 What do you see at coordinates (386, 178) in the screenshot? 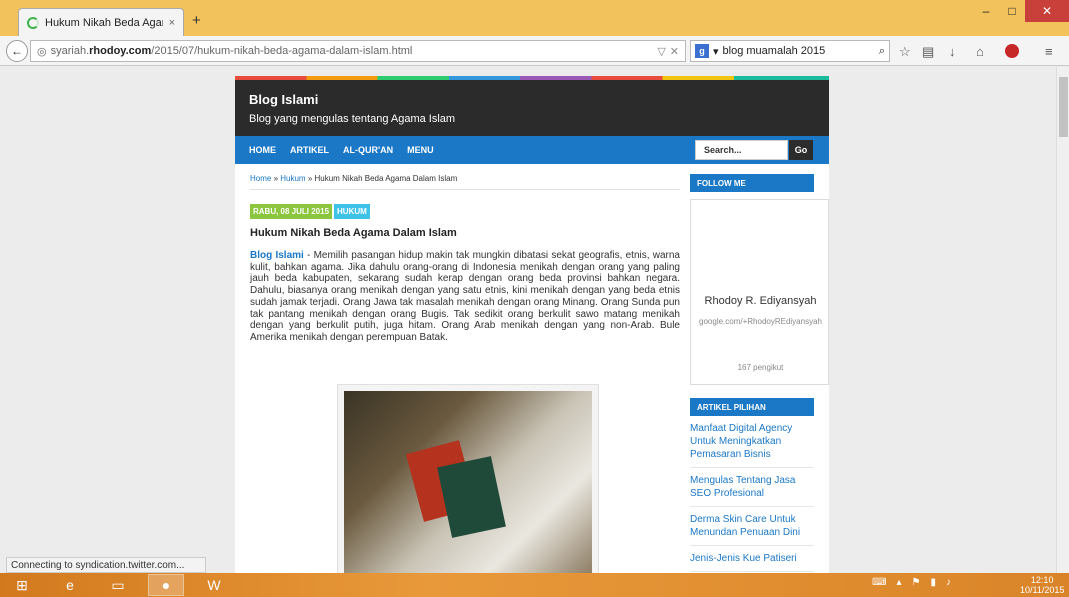
I see `breadcrumb-current: Hukum Nikah Beda Agama Dalam Islam` at bounding box center [386, 178].